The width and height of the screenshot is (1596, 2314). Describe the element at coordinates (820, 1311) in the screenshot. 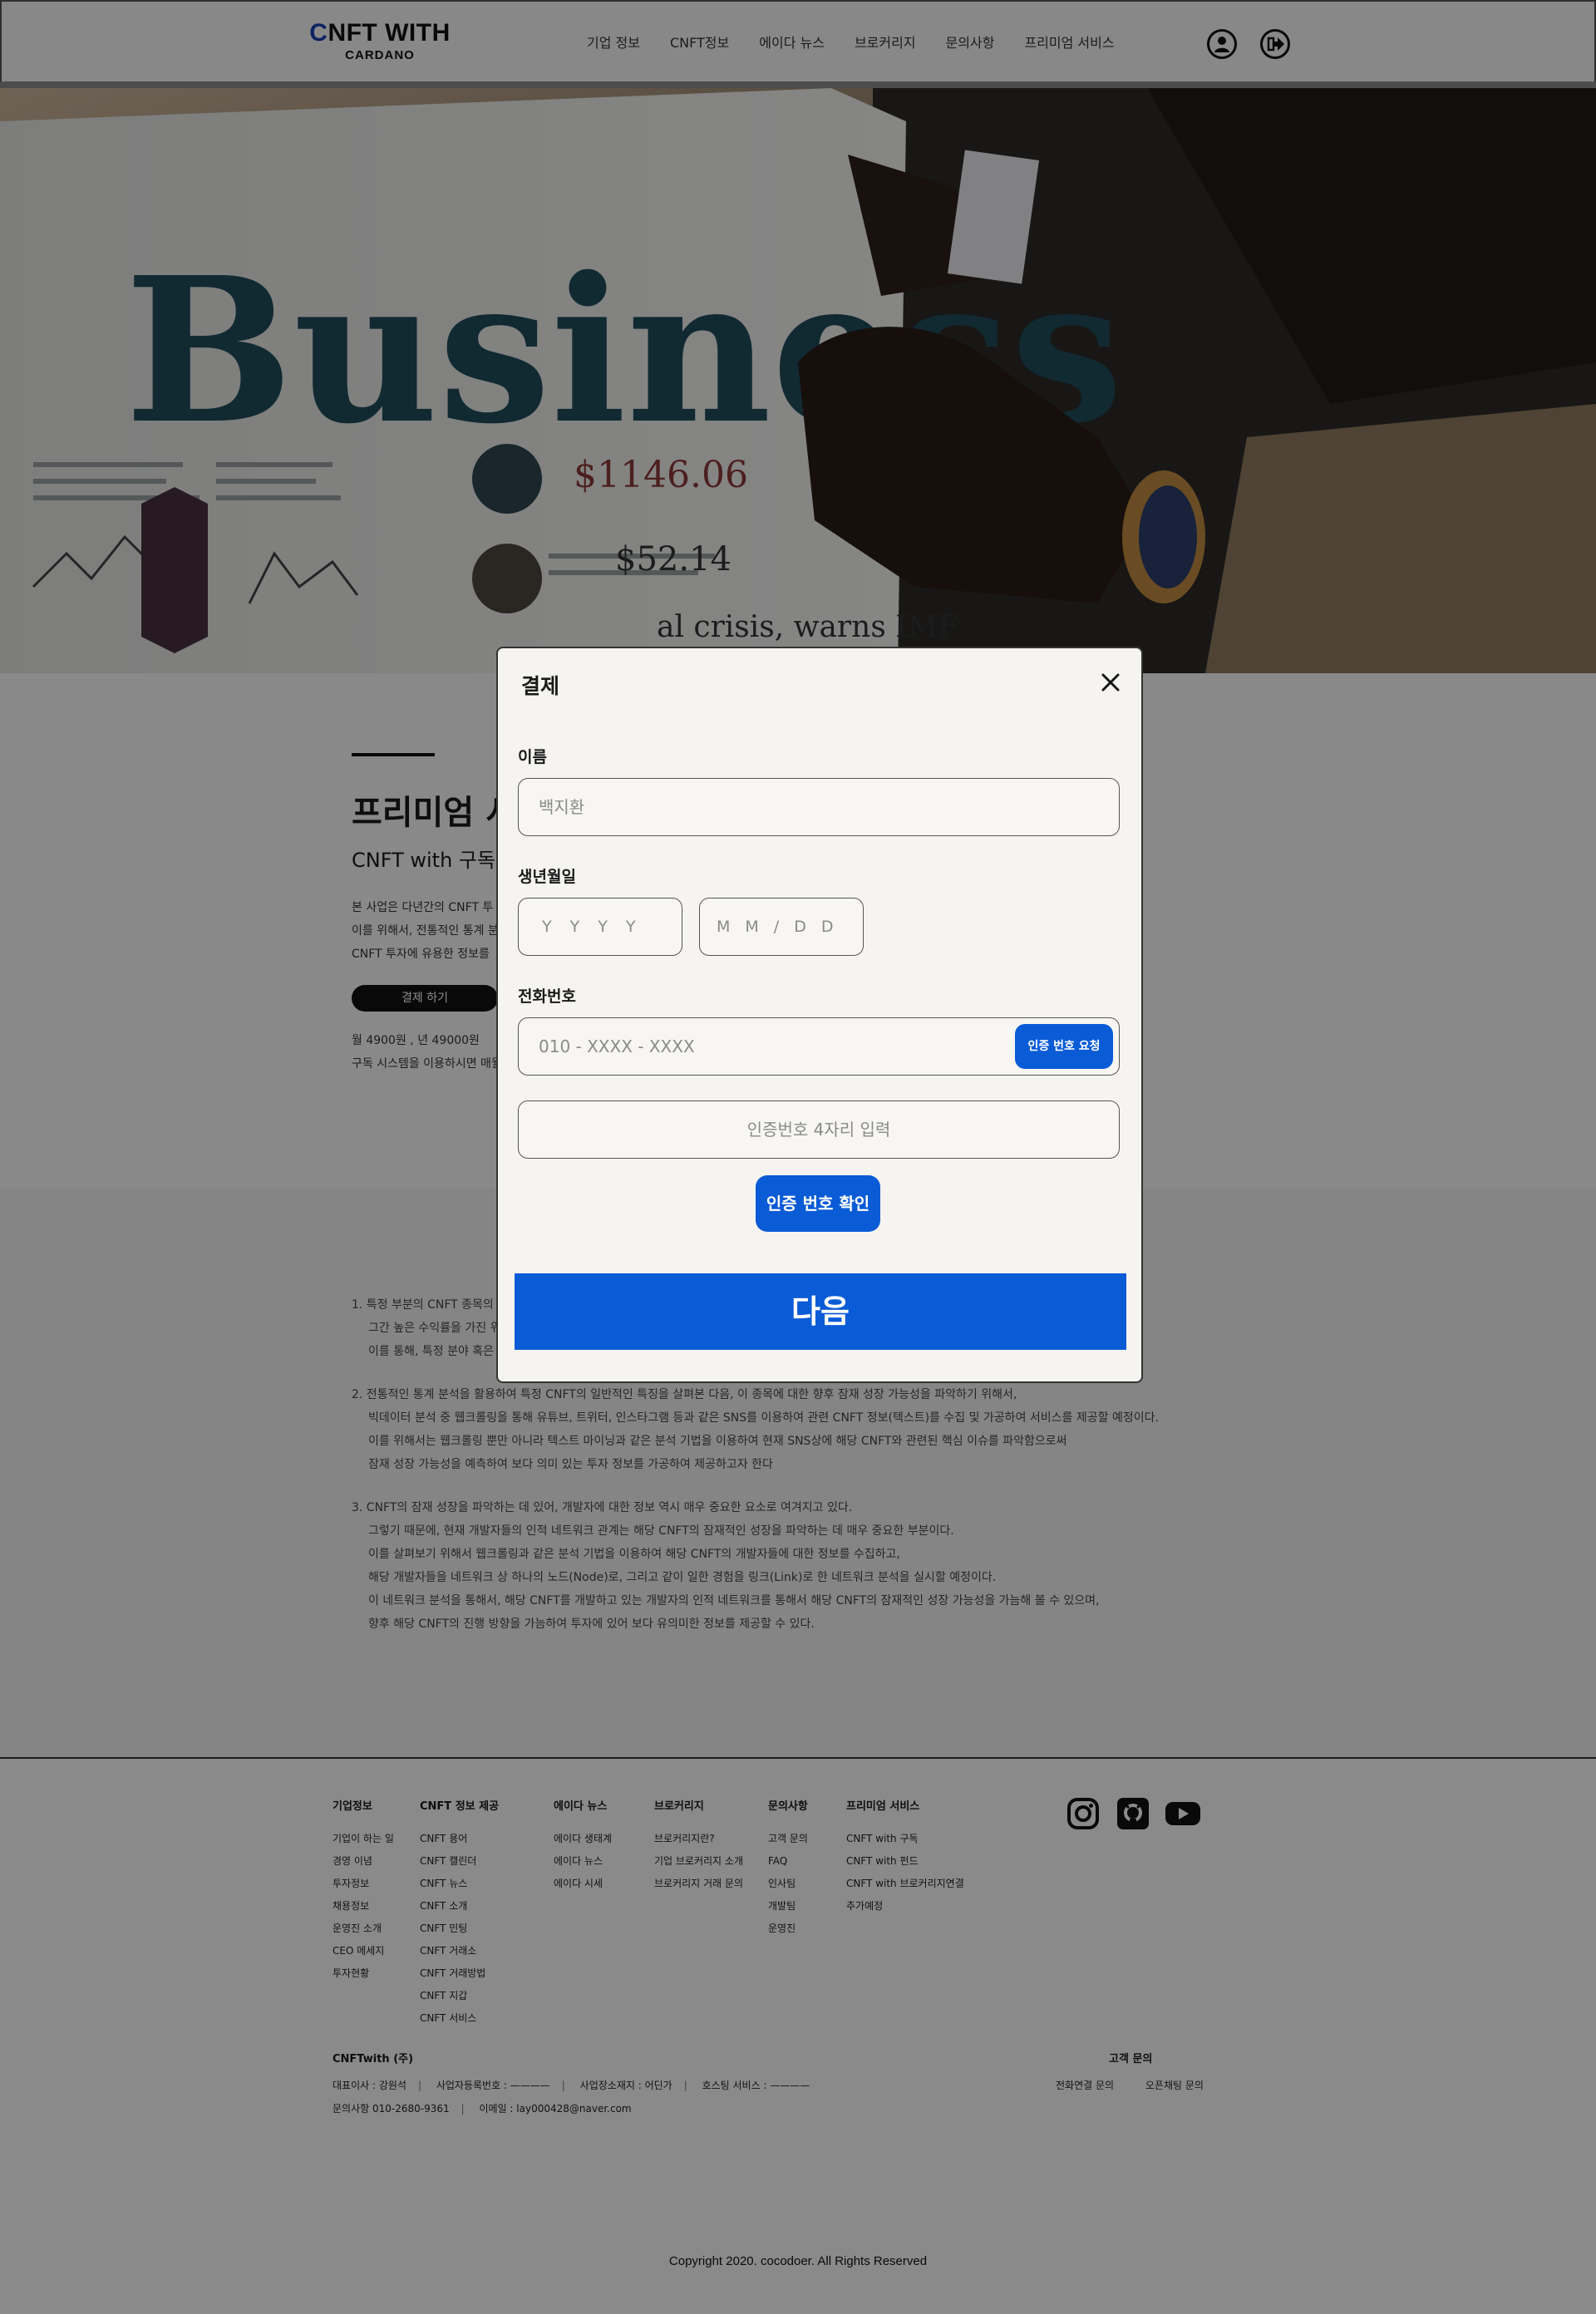

I see `next-button: 다음` at that location.